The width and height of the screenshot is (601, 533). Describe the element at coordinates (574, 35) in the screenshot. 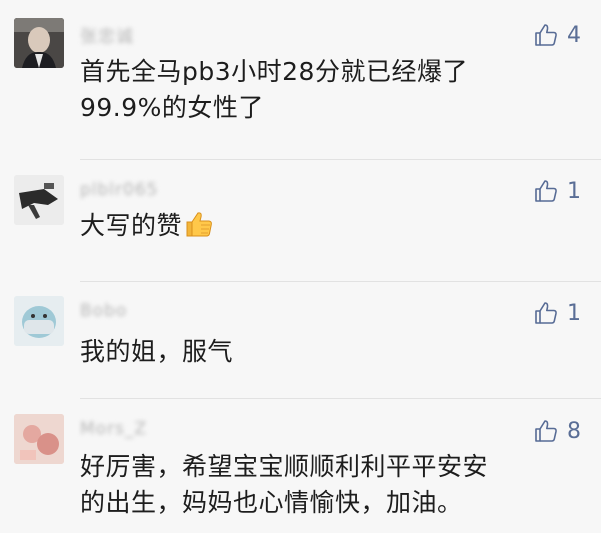

I see `like-count: 4` at that location.